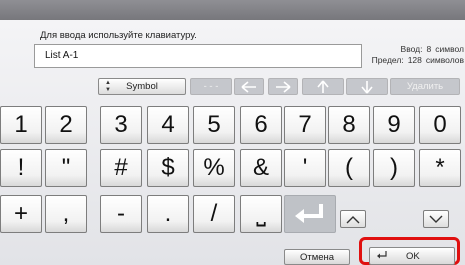 This screenshot has width=465, height=265. What do you see at coordinates (168, 125) in the screenshot?
I see `key-4: 4` at bounding box center [168, 125].